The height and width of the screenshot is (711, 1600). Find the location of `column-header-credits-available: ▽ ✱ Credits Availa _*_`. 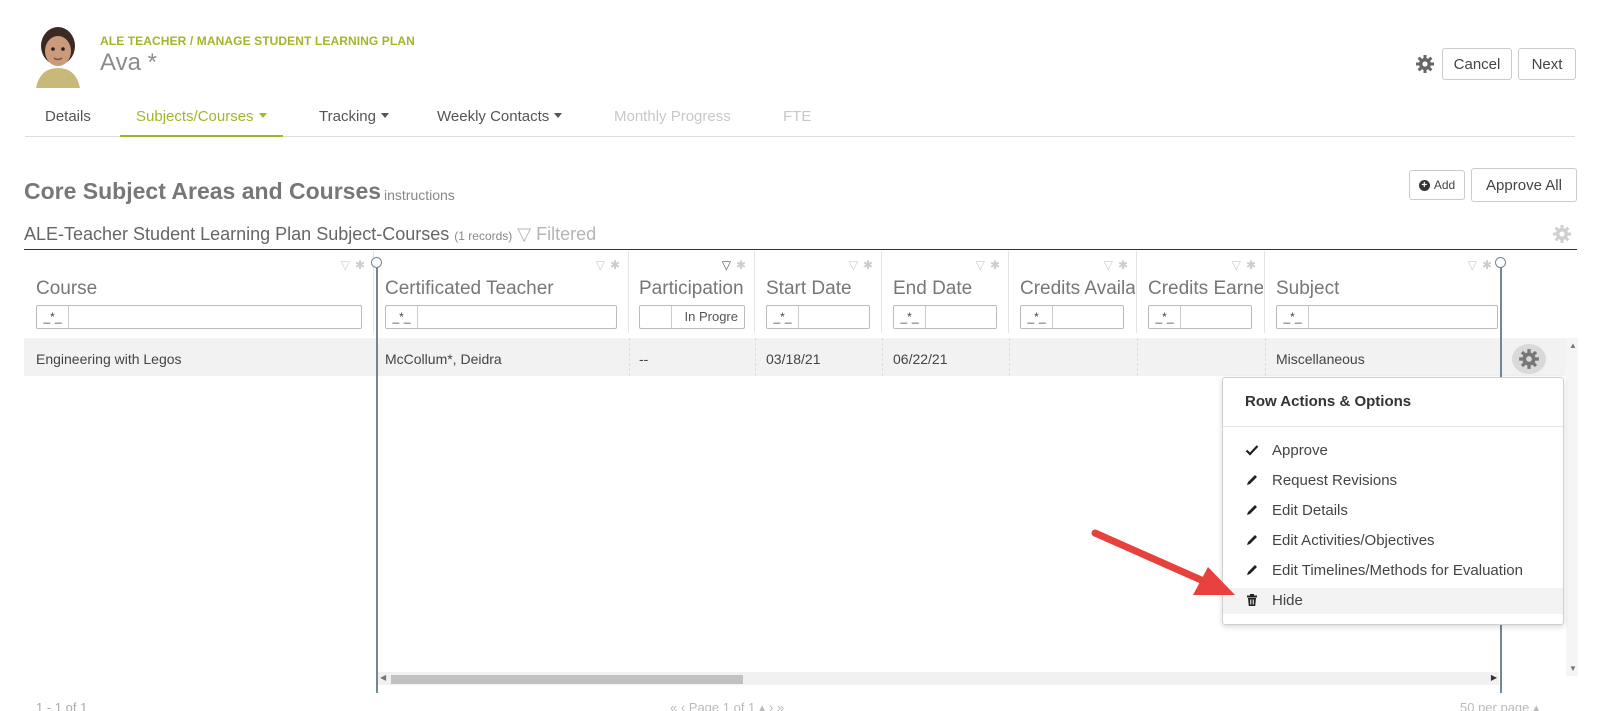

column-header-credits-available: ▽ ✱ Credits Availa _*_ is located at coordinates (1078, 292).